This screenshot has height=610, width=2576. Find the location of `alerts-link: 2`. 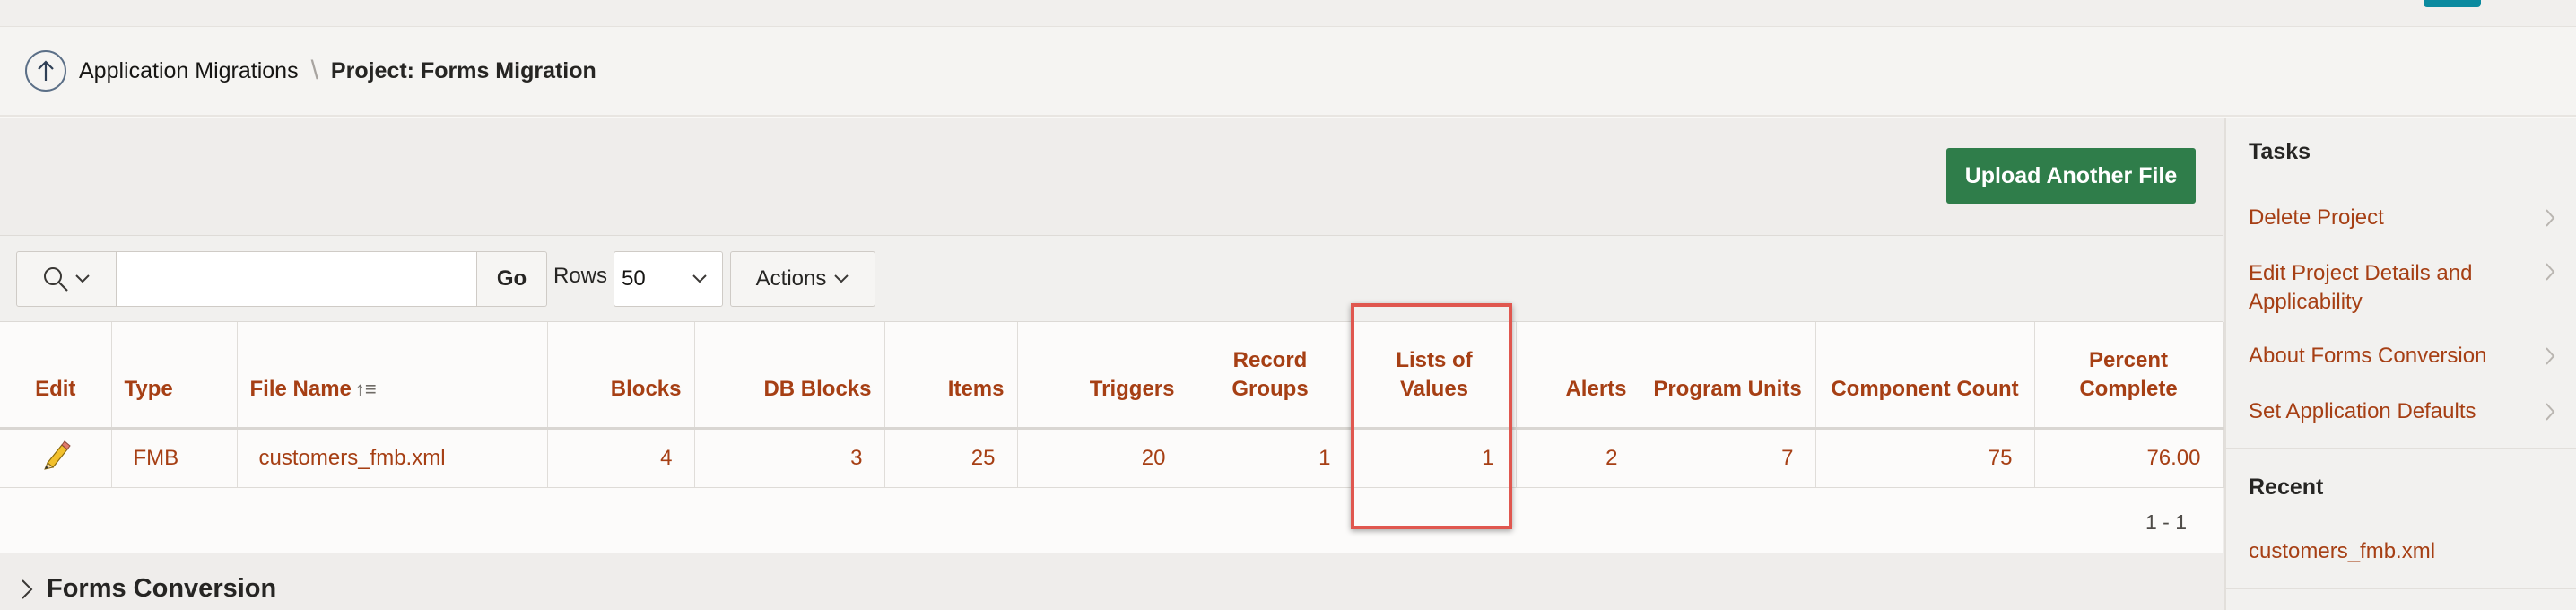

alerts-link: 2 is located at coordinates (1578, 458).